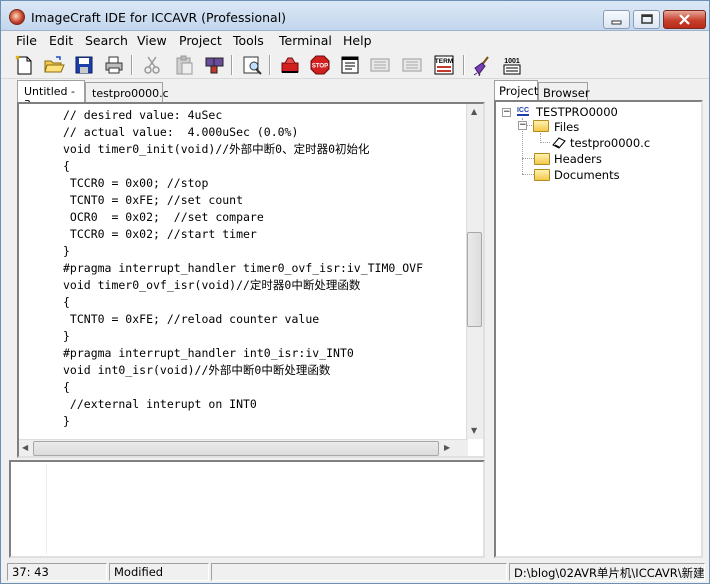 The height and width of the screenshot is (584, 710). Describe the element at coordinates (447, 447) in the screenshot. I see `scroll-right-icon: ▶` at that location.